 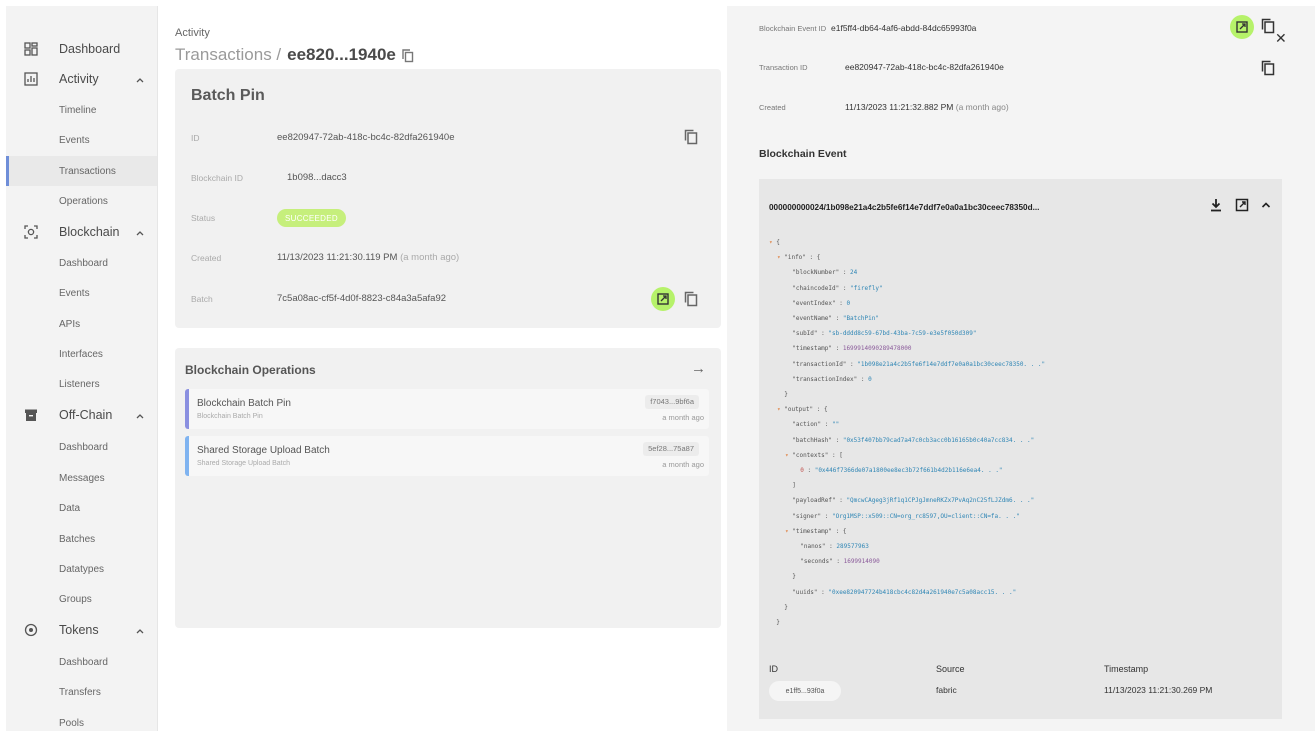 What do you see at coordinates (81, 630) in the screenshot?
I see `sidebar-item-tokens: Tokens` at bounding box center [81, 630].